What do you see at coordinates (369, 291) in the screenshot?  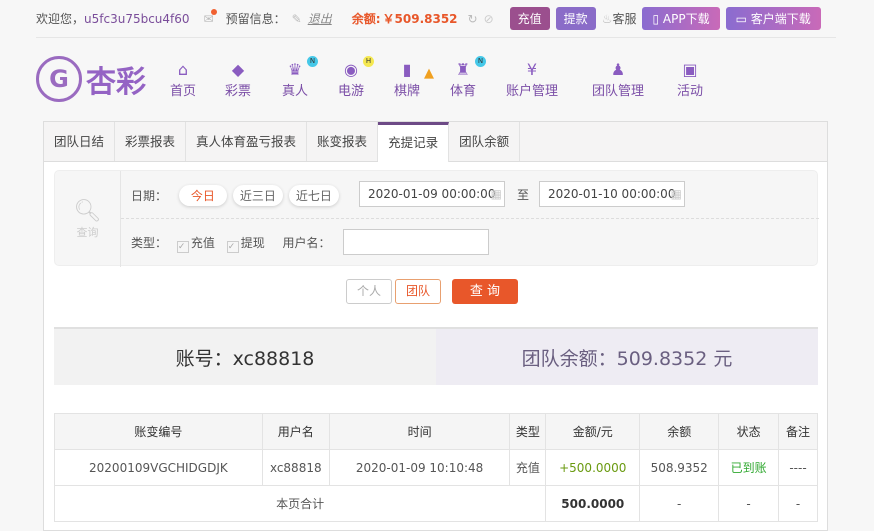 I see `personal-button: 个人` at bounding box center [369, 291].